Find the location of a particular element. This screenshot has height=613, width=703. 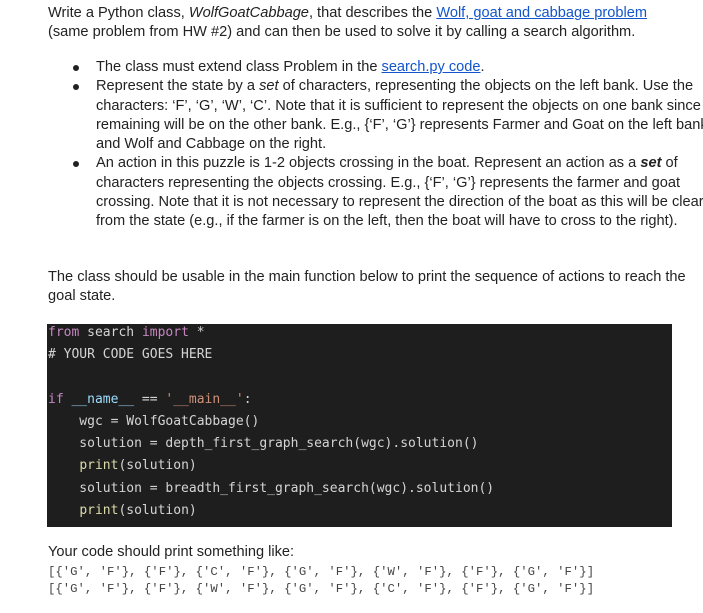

code-text: == is located at coordinates (150, 399).